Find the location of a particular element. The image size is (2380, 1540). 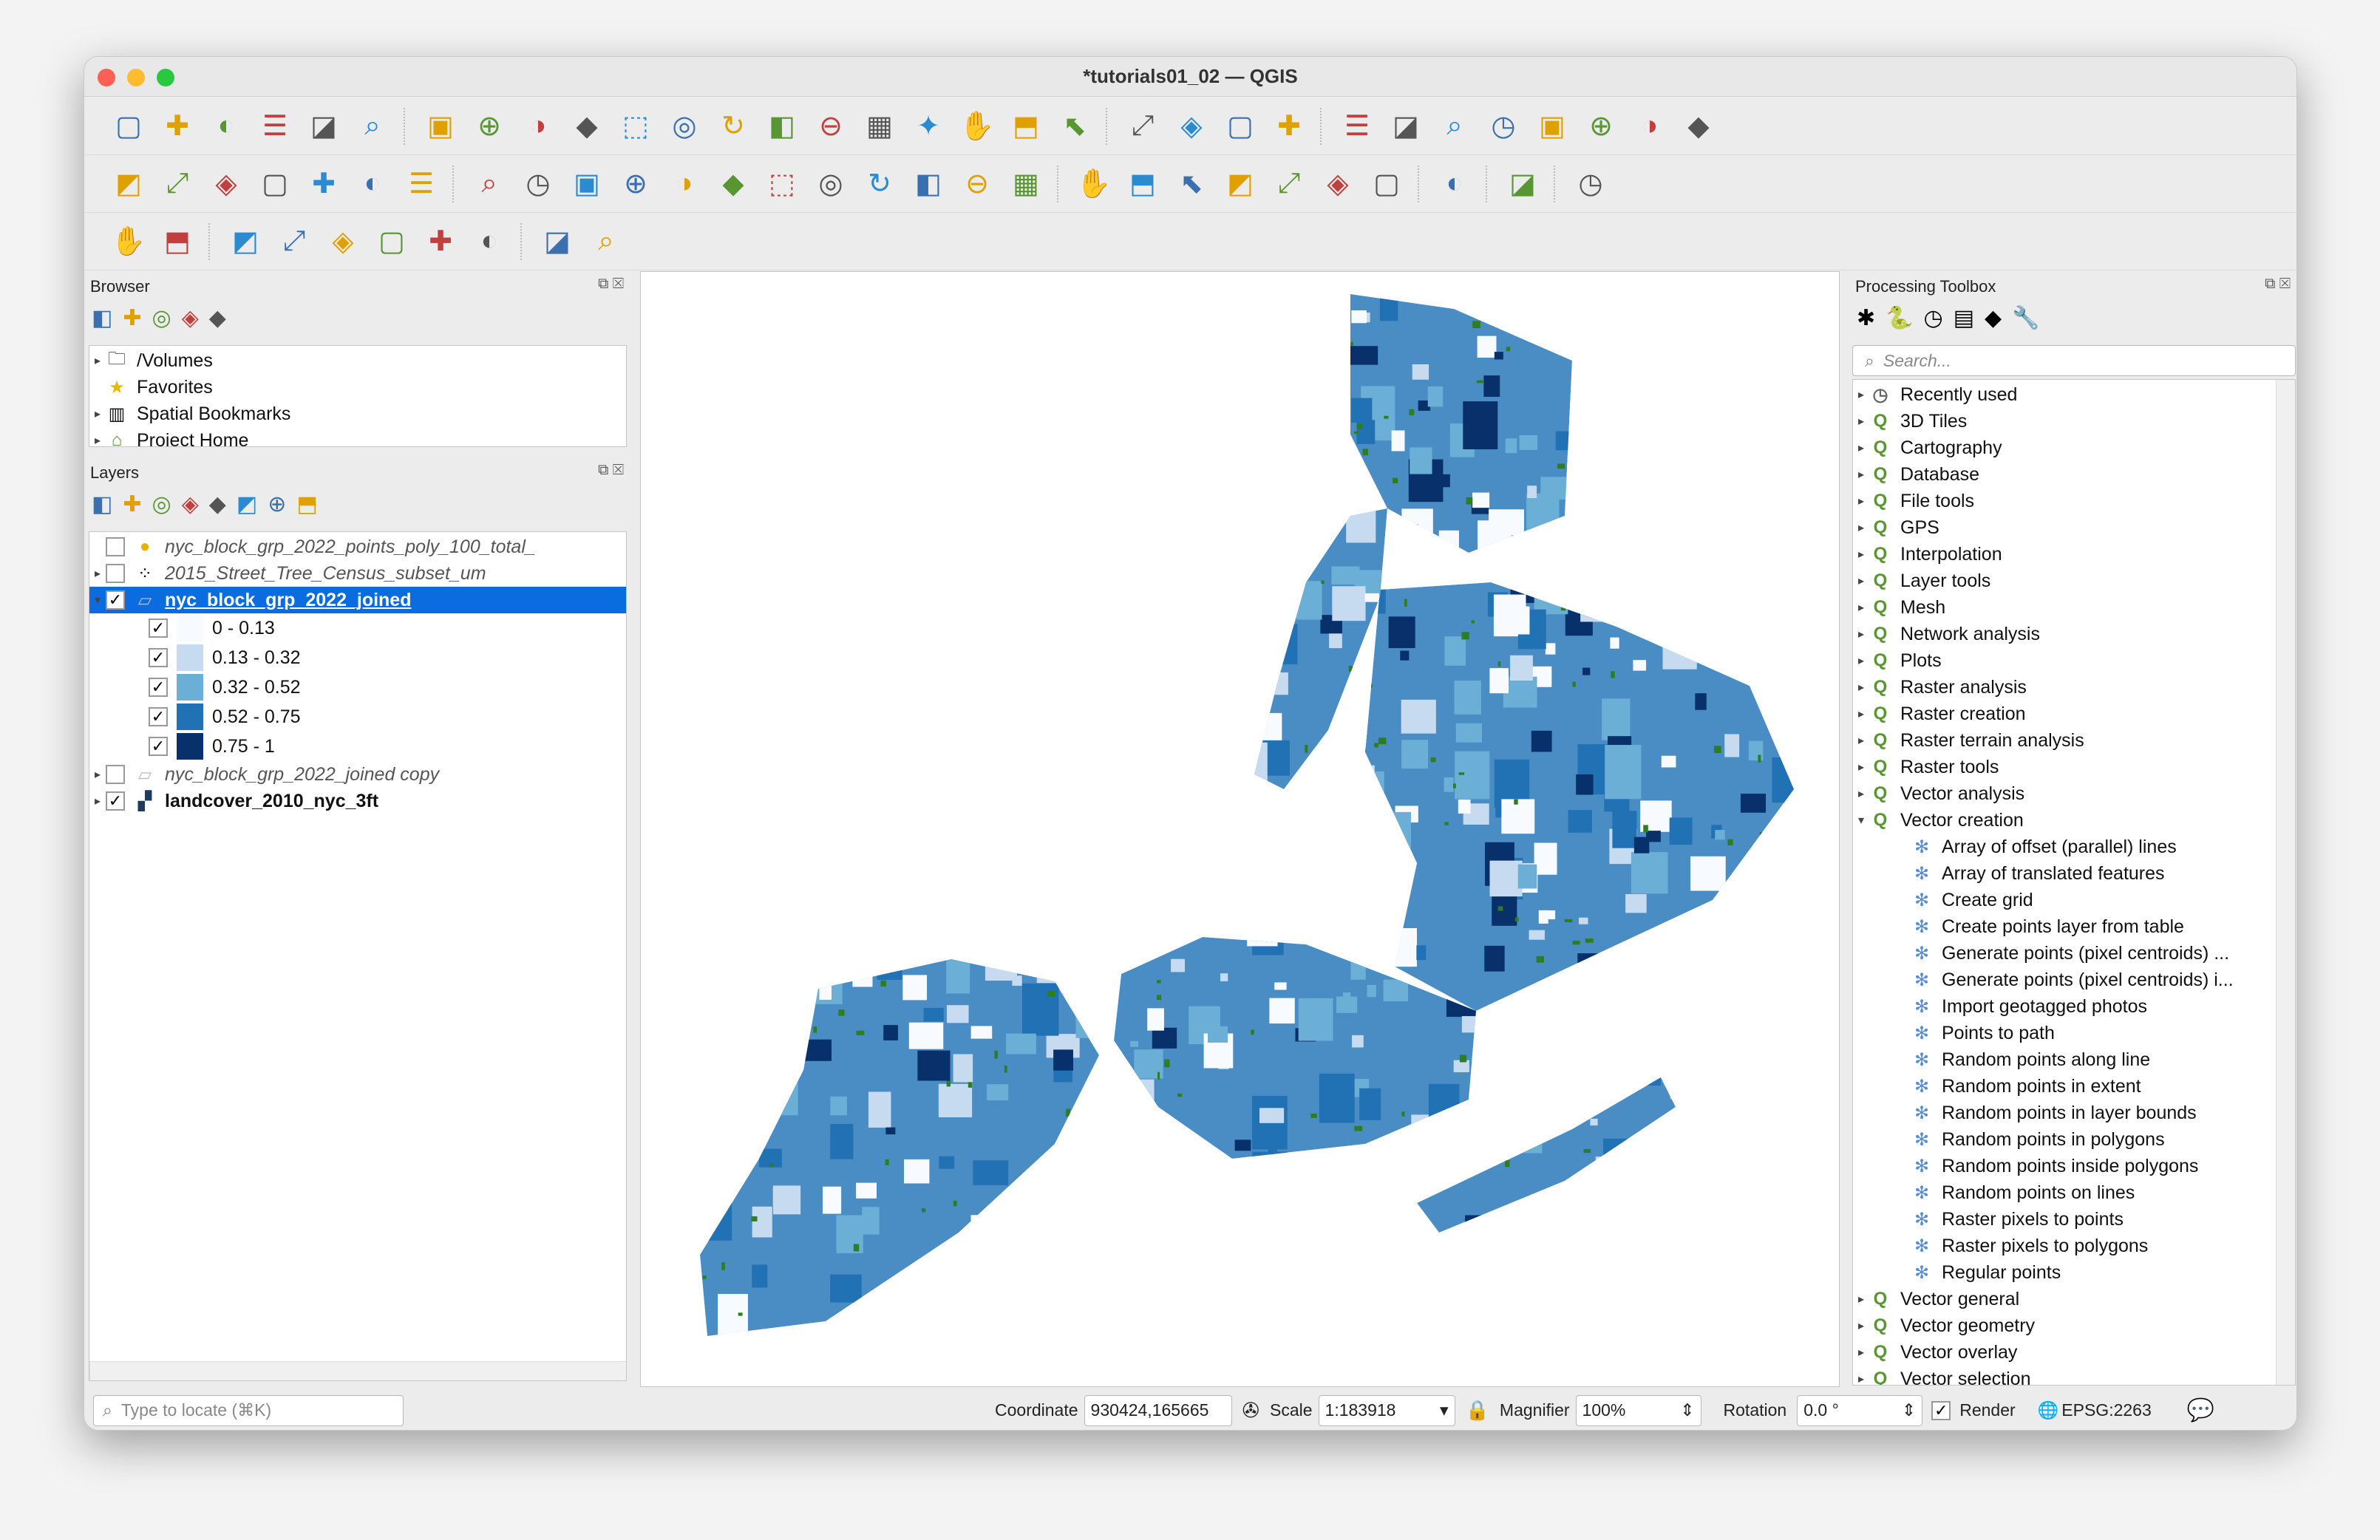

style-manager-icon: ⌕ is located at coordinates (372, 126).